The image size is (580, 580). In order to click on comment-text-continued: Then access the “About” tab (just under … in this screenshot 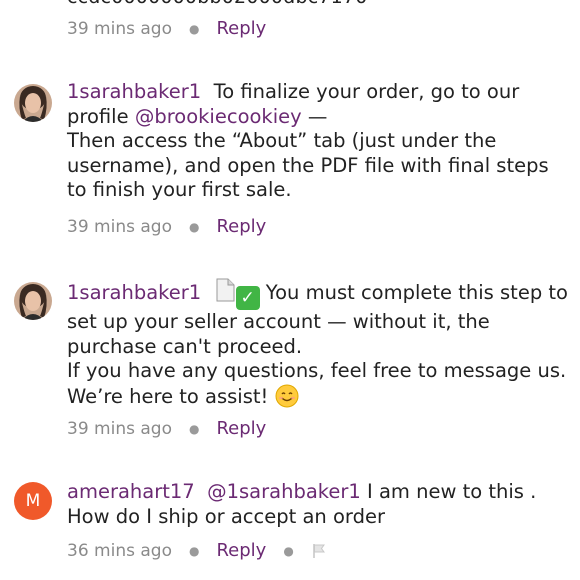, I will do `click(308, 165)`.